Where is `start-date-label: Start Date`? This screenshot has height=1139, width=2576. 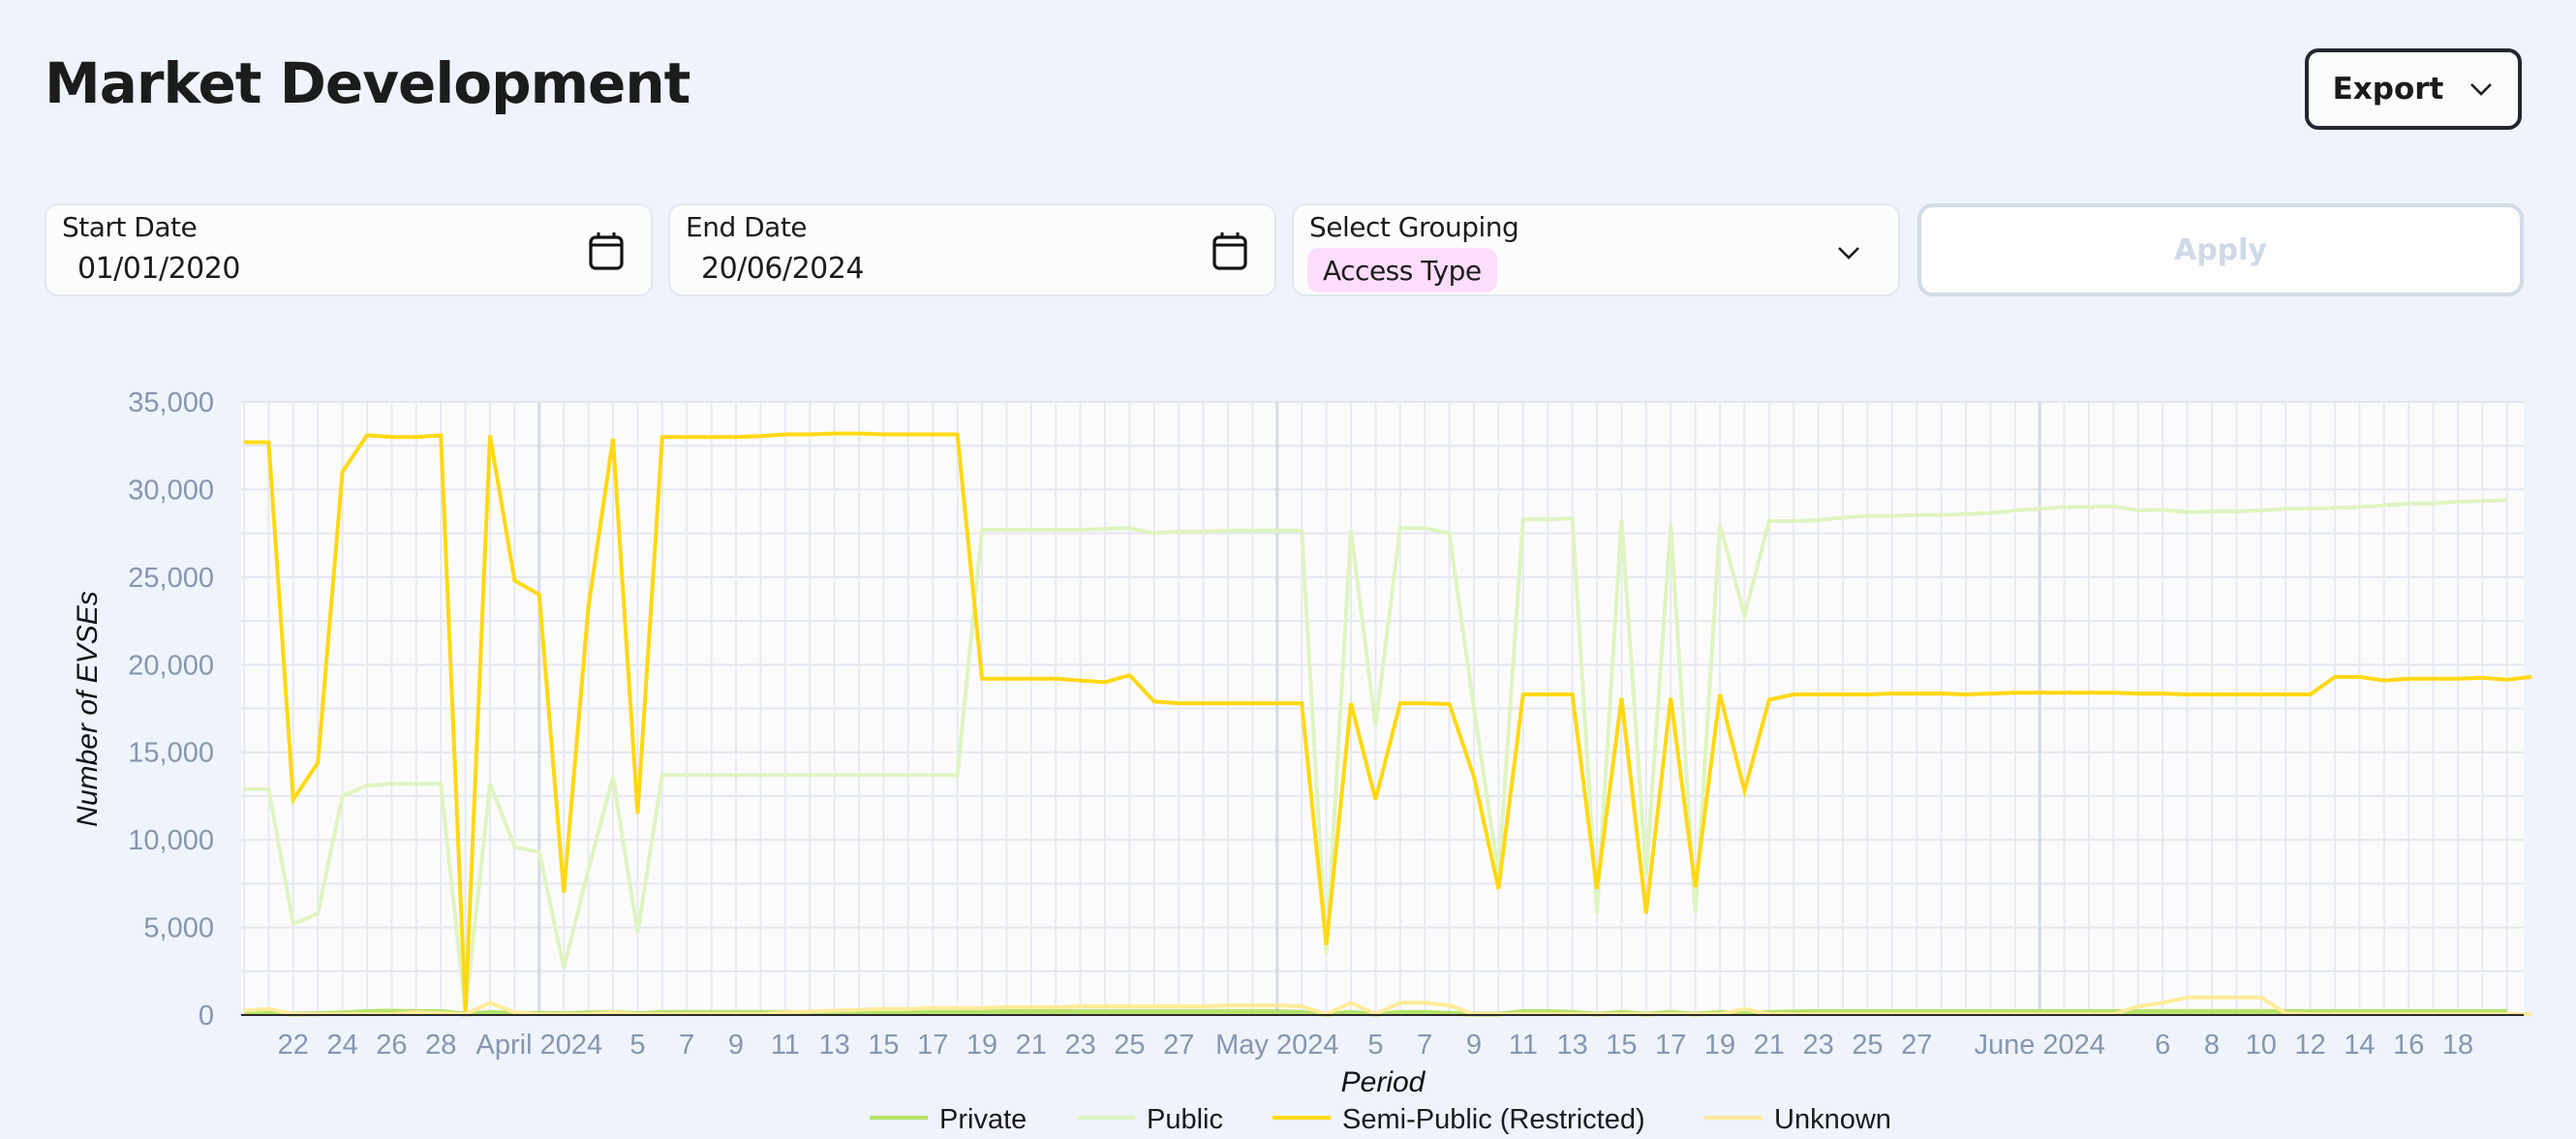 start-date-label: Start Date is located at coordinates (130, 227).